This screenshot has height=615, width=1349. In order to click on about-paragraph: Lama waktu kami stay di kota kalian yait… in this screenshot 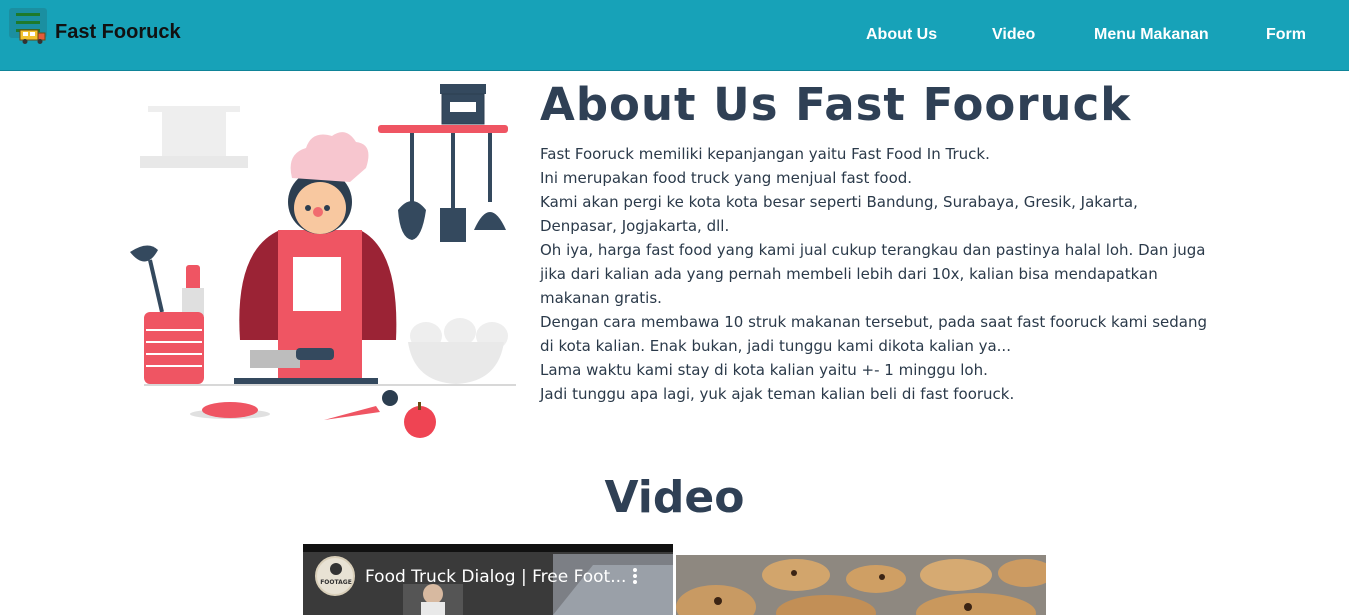, I will do `click(764, 370)`.